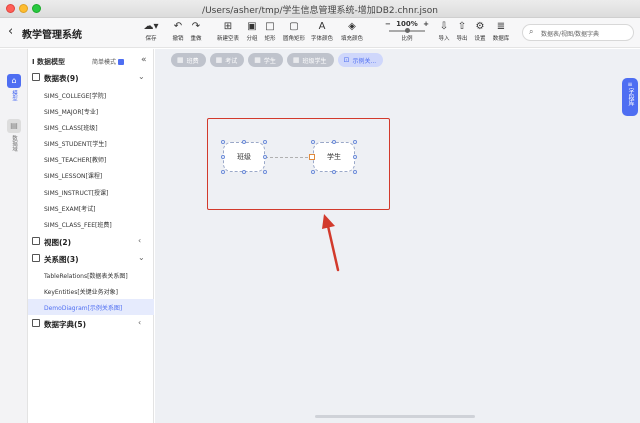  I want to click on group-relations: 关系图(3) ⌄, so click(91, 259).